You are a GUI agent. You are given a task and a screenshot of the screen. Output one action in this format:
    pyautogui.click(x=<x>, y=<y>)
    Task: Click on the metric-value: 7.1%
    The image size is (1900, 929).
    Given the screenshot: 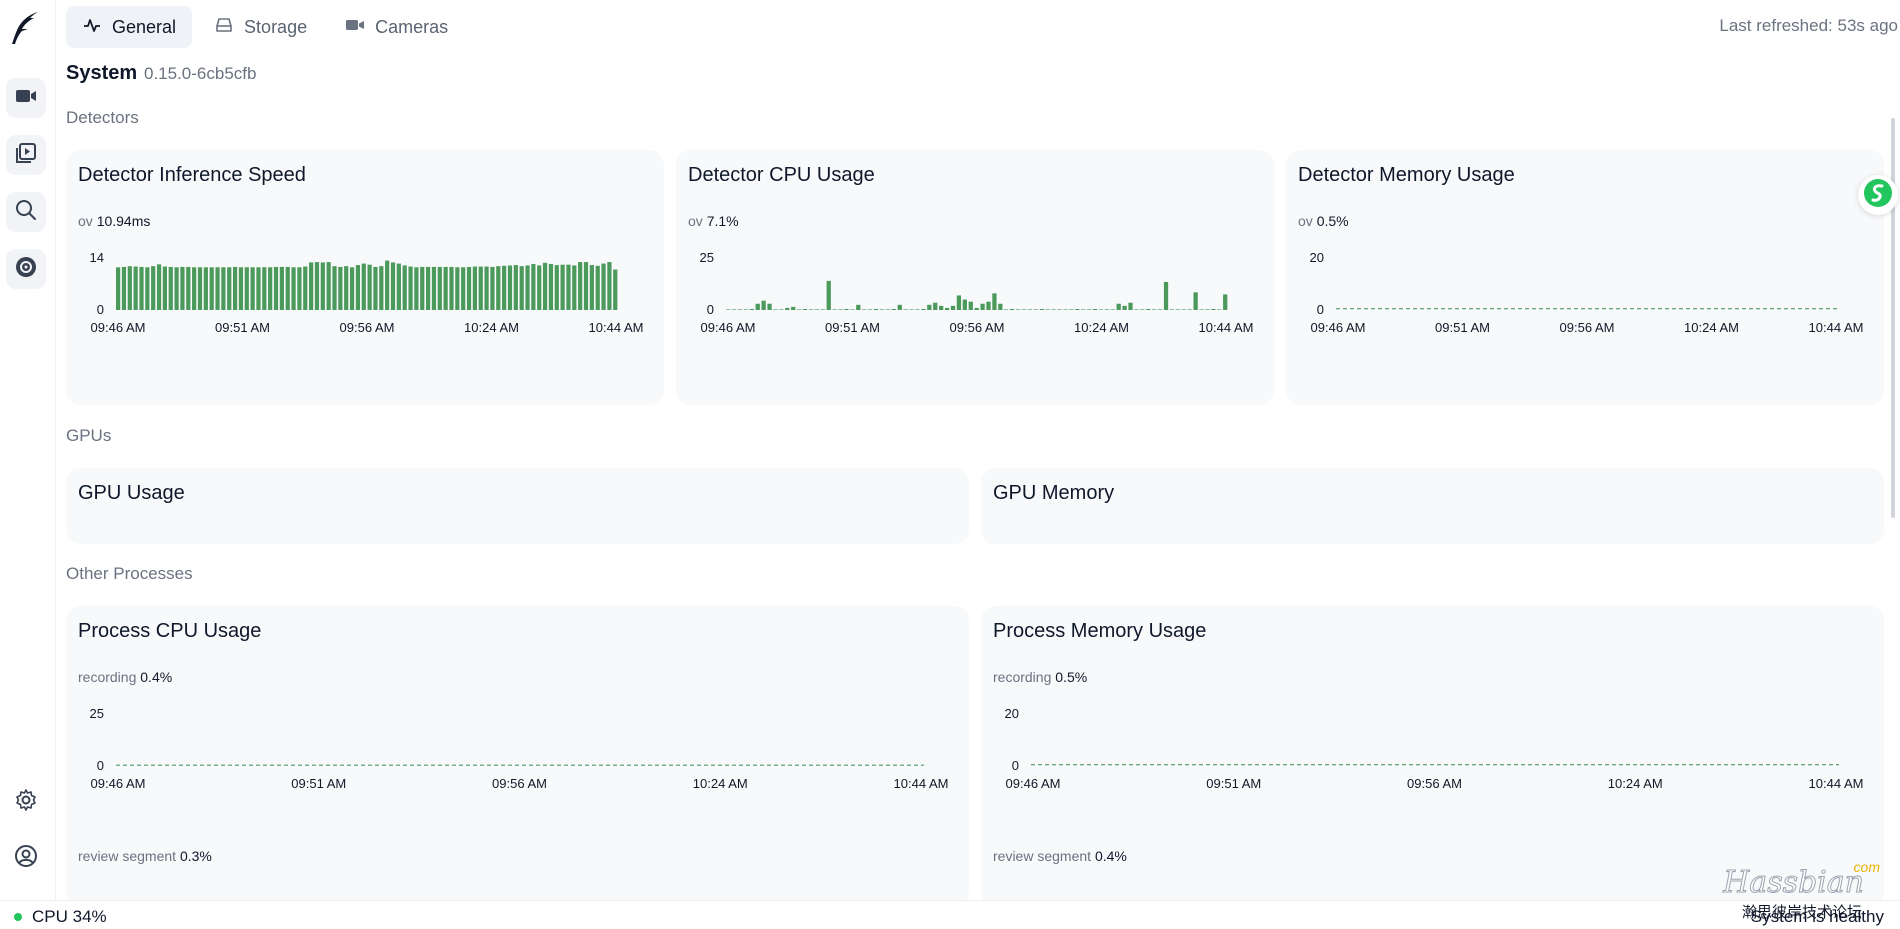 What is the action you would take?
    pyautogui.click(x=722, y=221)
    